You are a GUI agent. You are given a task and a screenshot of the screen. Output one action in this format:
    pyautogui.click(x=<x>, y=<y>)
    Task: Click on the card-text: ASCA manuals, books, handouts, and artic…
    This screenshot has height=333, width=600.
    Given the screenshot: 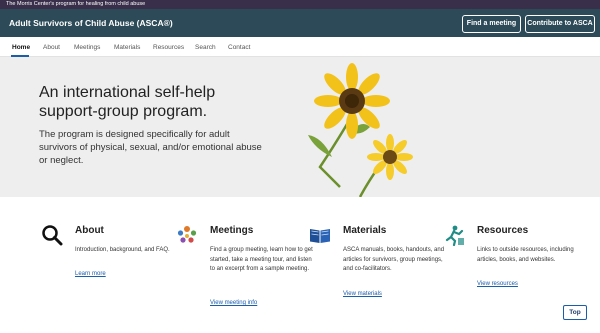 What is the action you would take?
    pyautogui.click(x=394, y=259)
    